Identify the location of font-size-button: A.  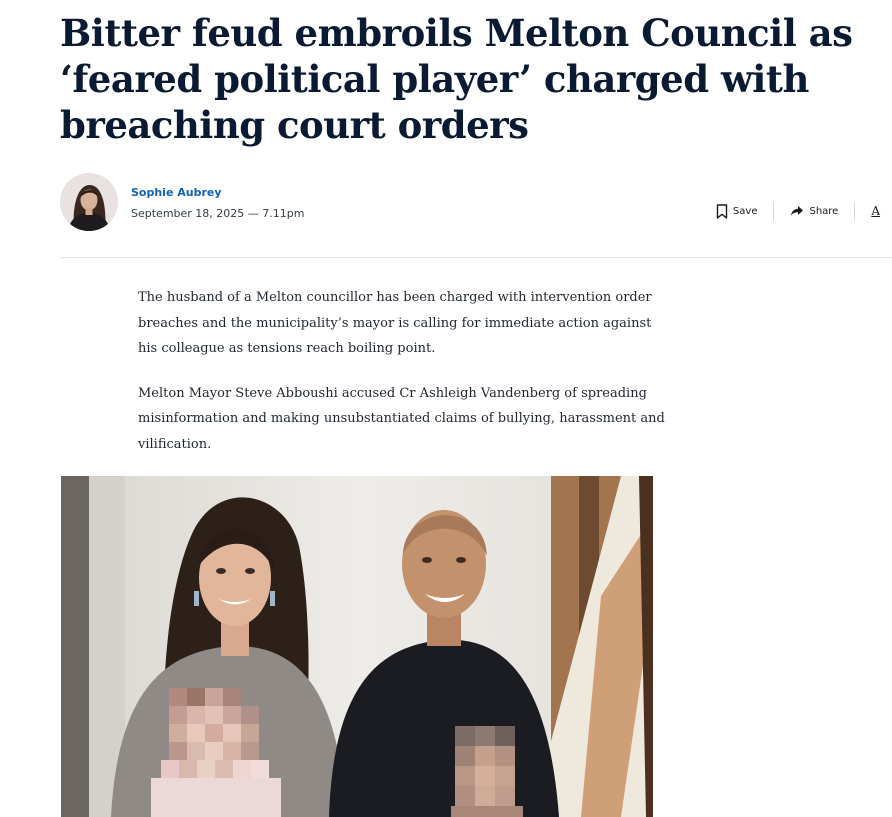
(881, 211).